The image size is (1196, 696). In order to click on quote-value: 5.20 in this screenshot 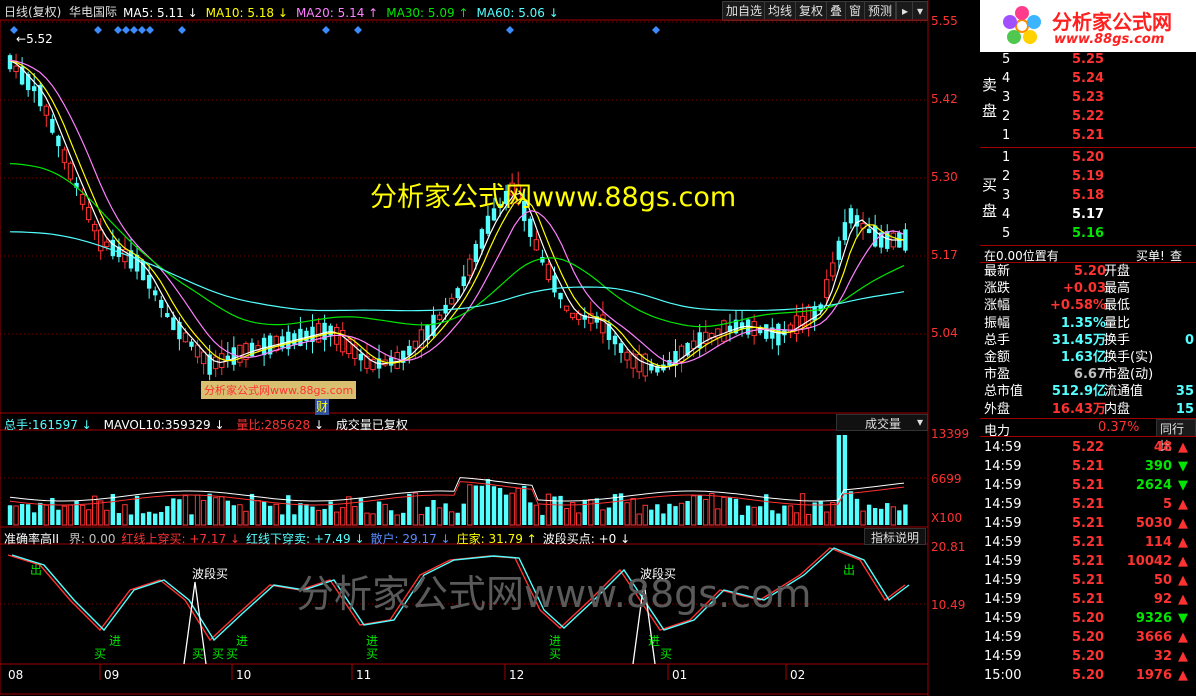, I will do `click(1089, 271)`.